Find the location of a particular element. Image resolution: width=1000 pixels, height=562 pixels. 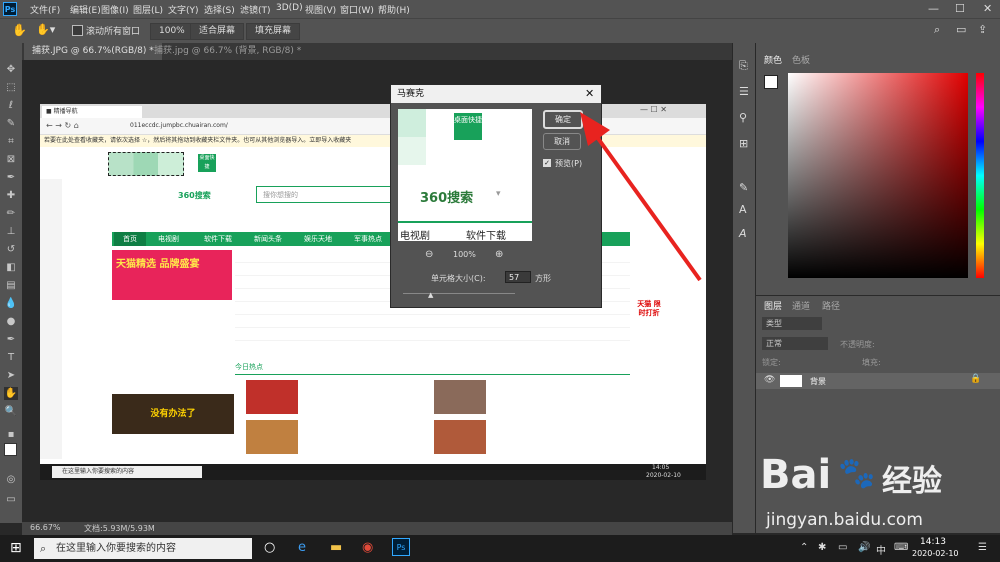

blur-tool-icon: 💧 is located at coordinates (11, 303).